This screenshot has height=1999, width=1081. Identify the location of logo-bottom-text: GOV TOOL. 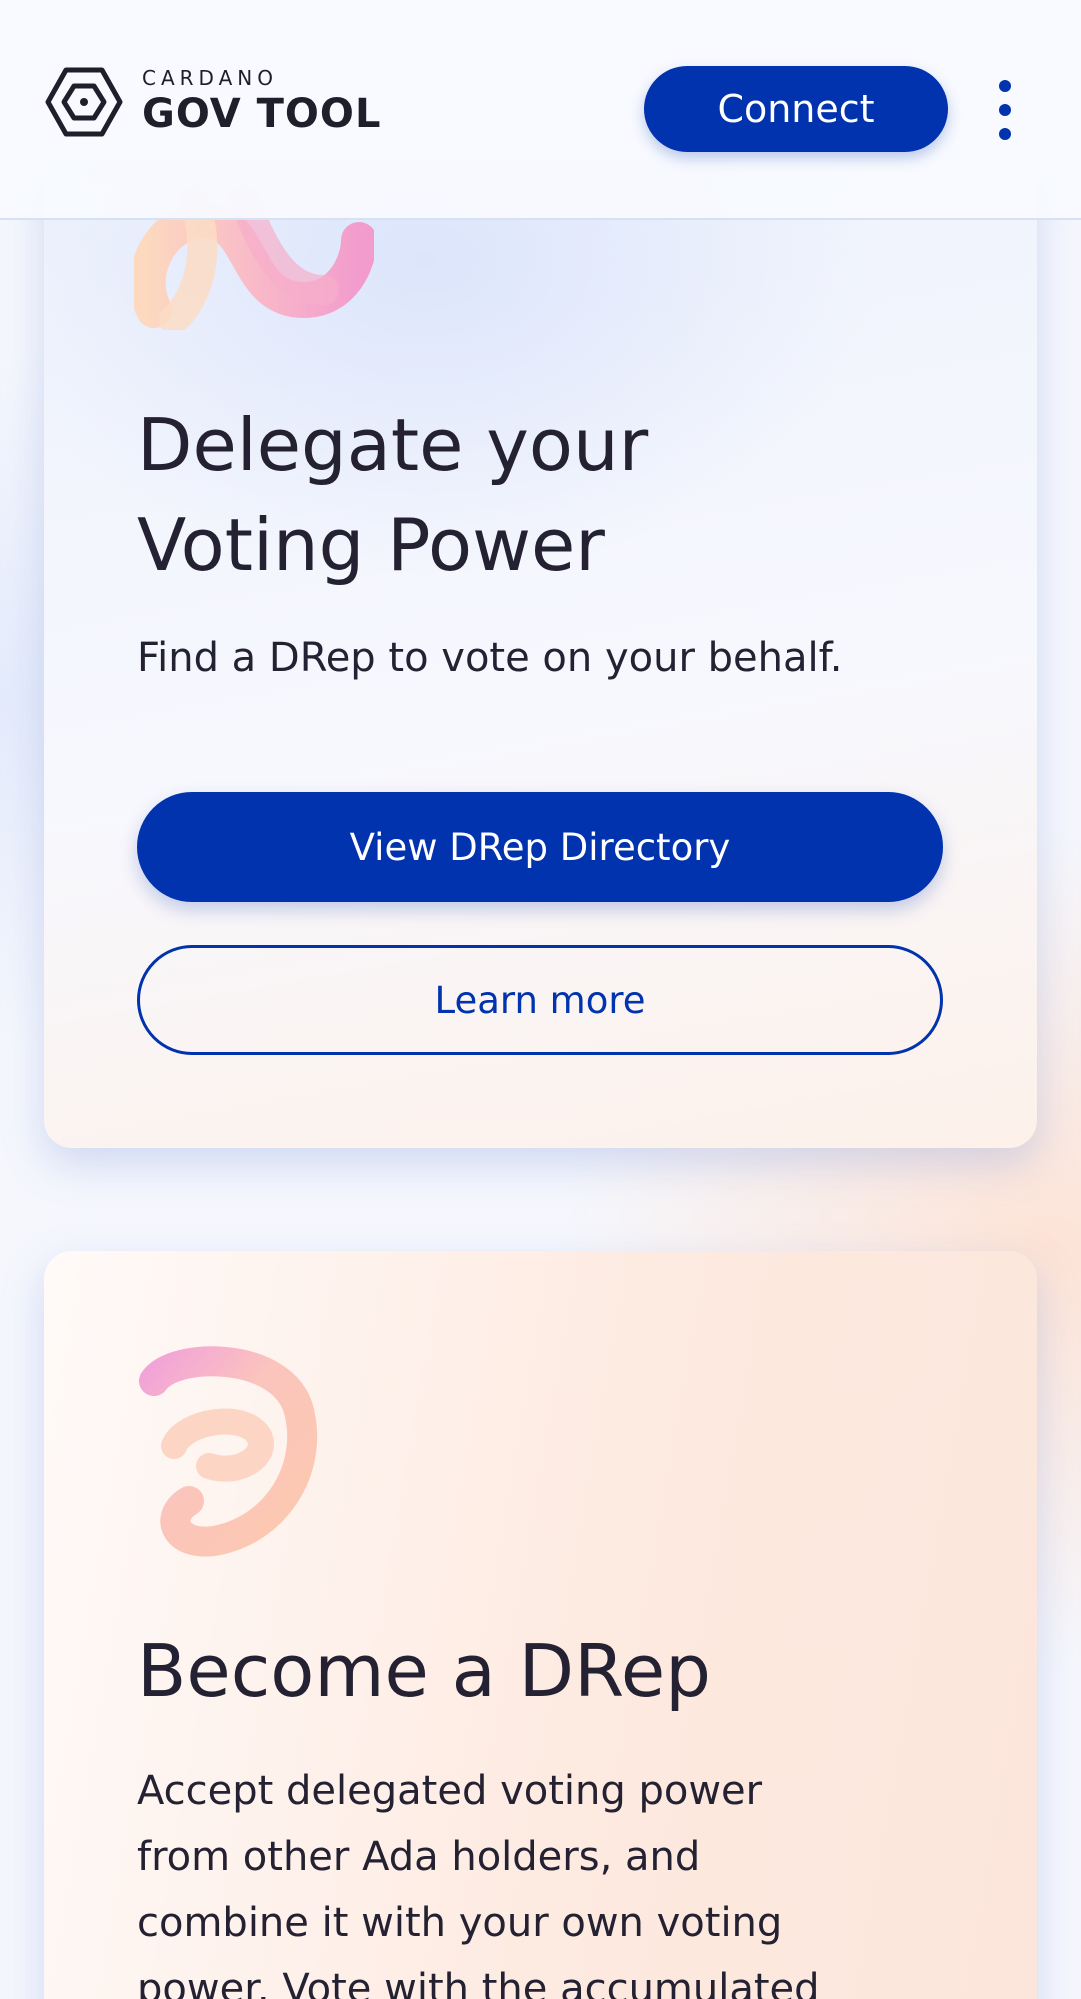
(262, 114).